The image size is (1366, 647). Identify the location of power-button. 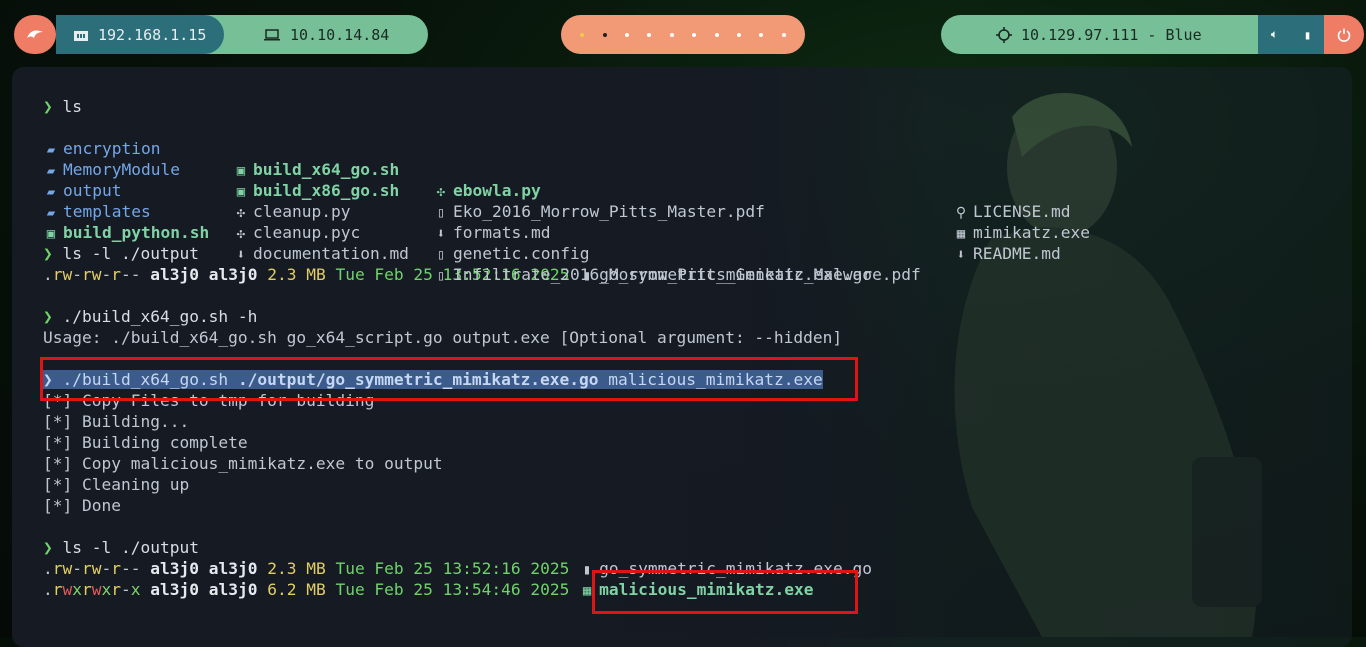
(1344, 34).